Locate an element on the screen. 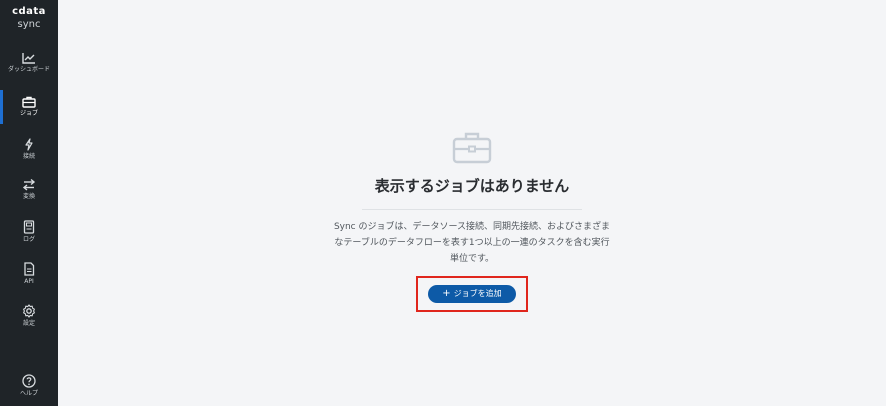 The image size is (886, 406). sidebar-item-jobs: ジョブ is located at coordinates (29, 107).